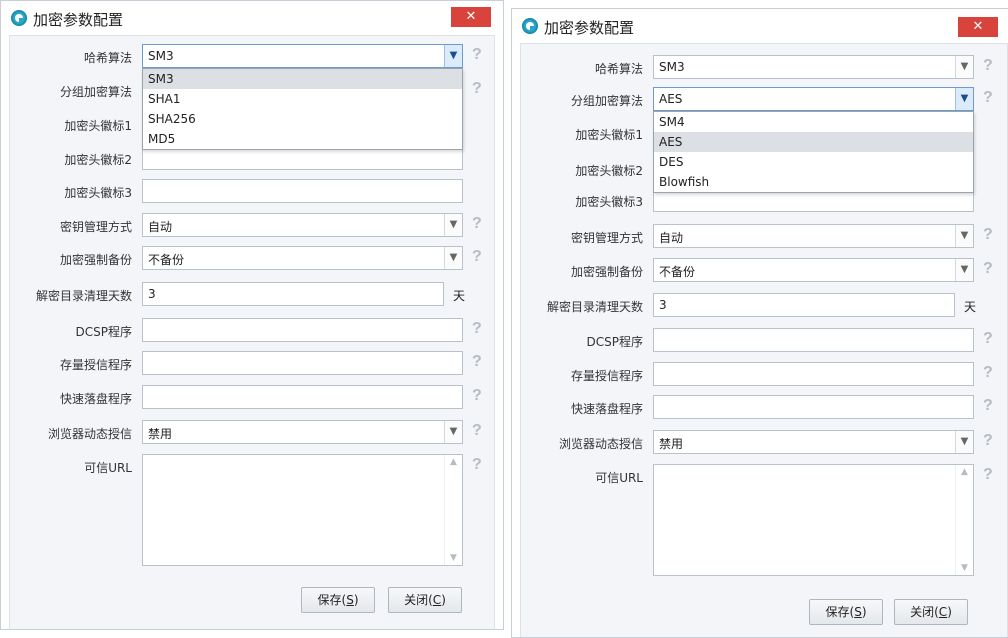 The image size is (1008, 638). I want to click on app-logo-icon, so click(19, 18).